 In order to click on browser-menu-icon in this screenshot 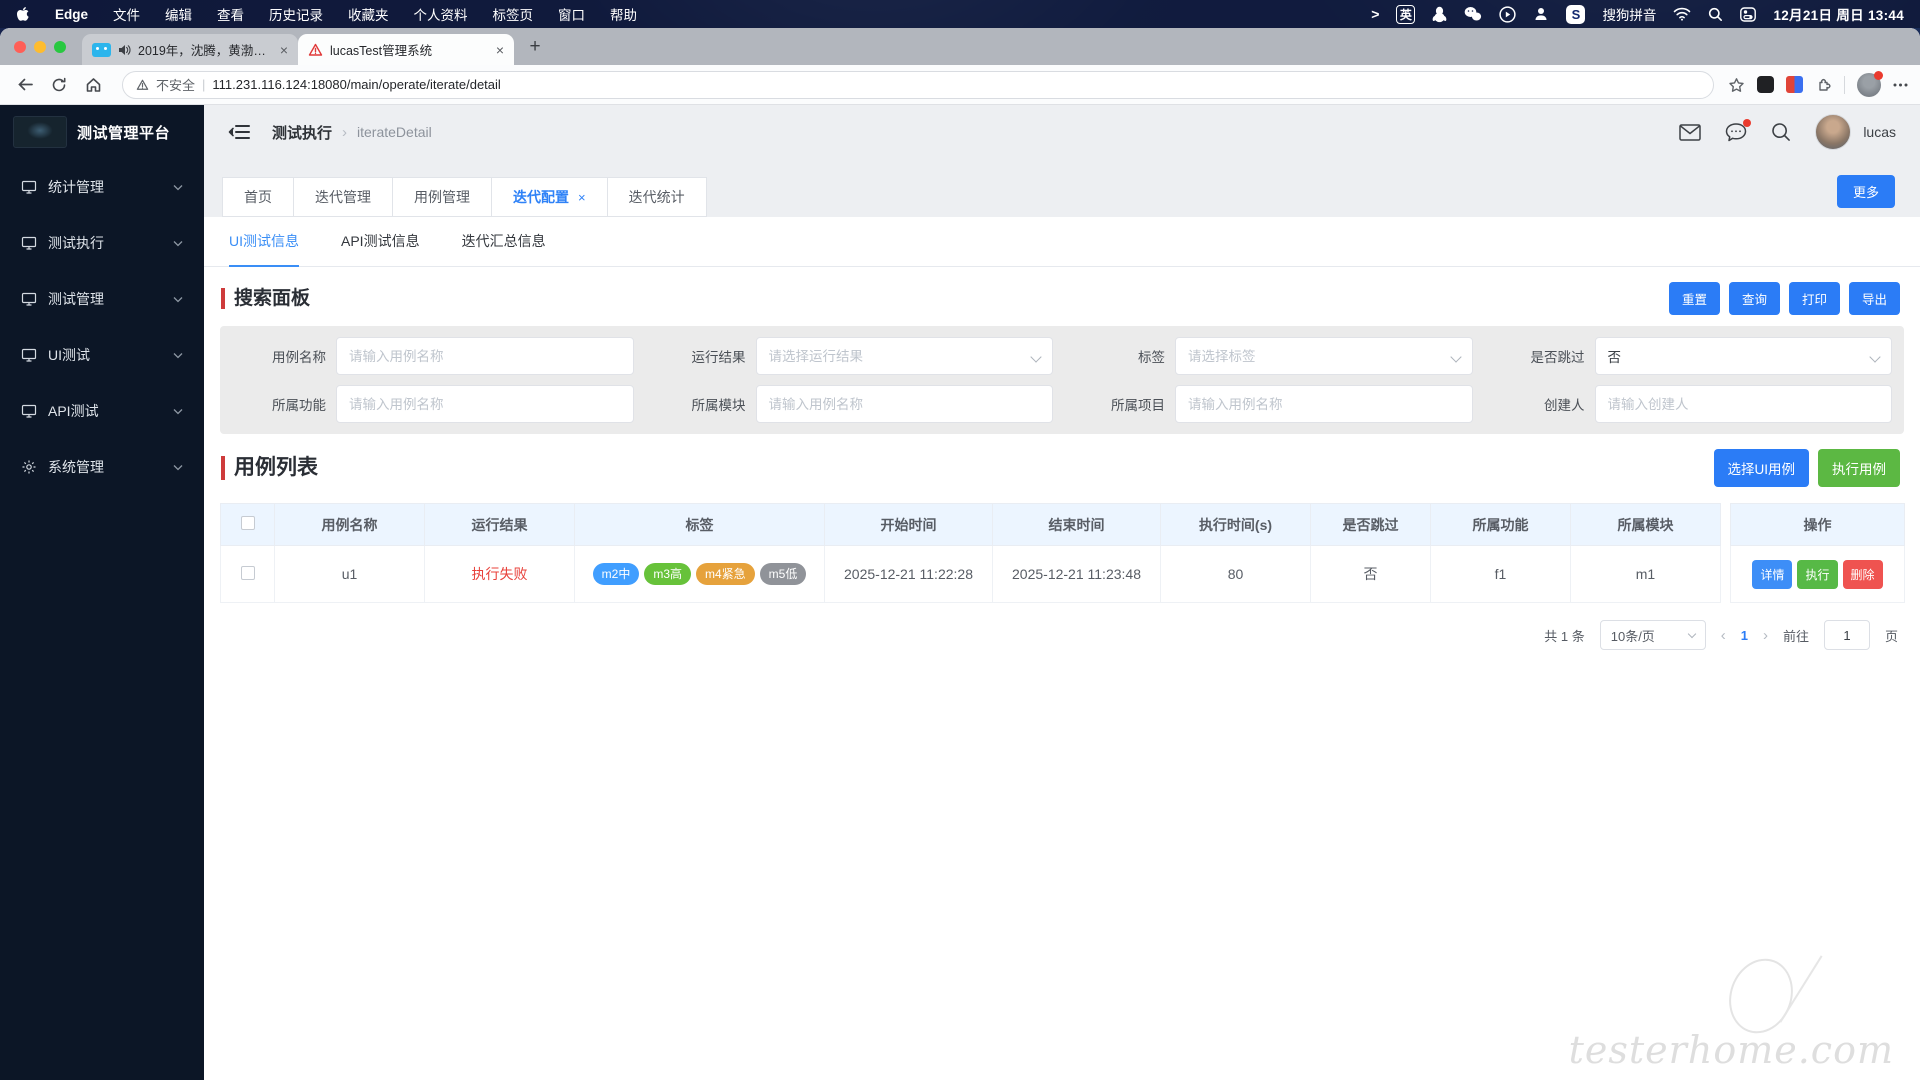, I will do `click(1900, 85)`.